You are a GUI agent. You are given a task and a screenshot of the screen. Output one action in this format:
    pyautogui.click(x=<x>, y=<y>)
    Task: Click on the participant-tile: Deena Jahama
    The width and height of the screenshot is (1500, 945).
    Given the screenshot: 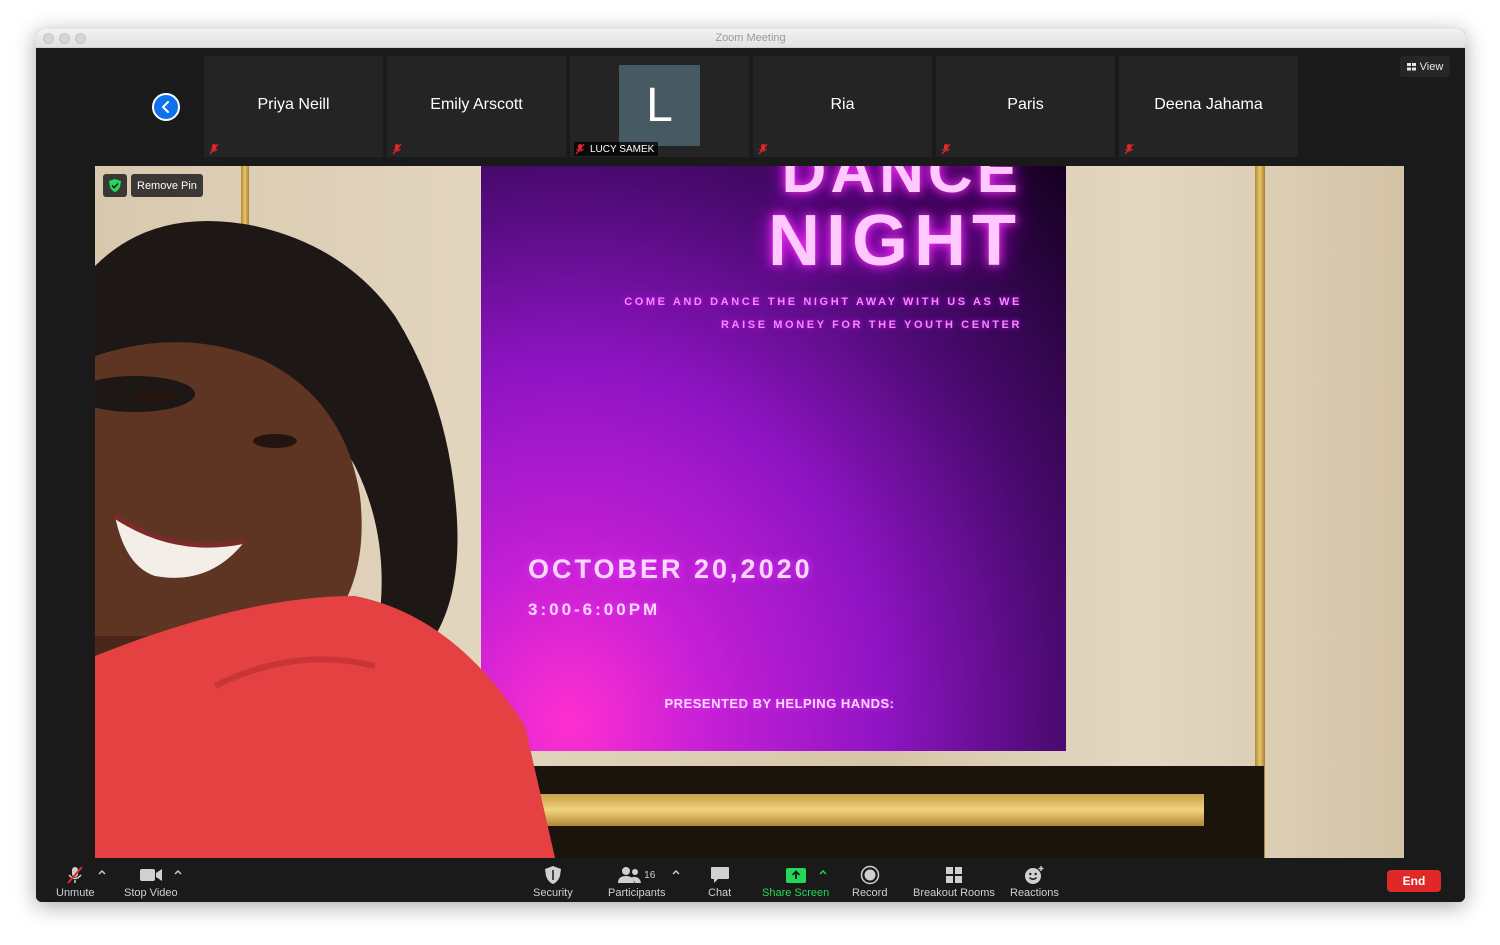 What is the action you would take?
    pyautogui.click(x=1208, y=106)
    